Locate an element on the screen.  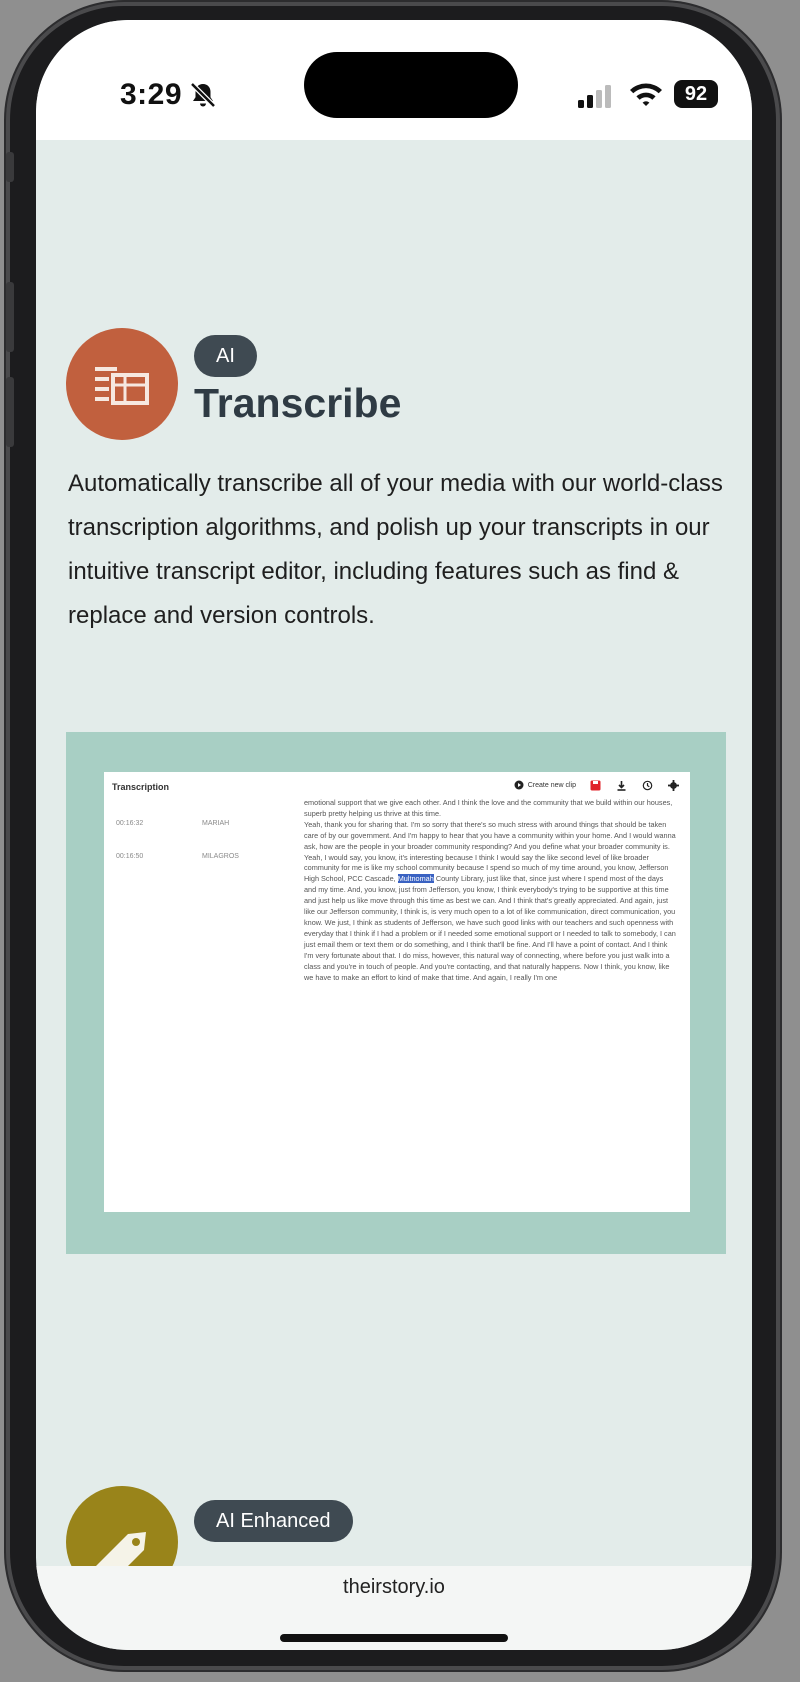
transcript-icon is located at coordinates (122, 384).